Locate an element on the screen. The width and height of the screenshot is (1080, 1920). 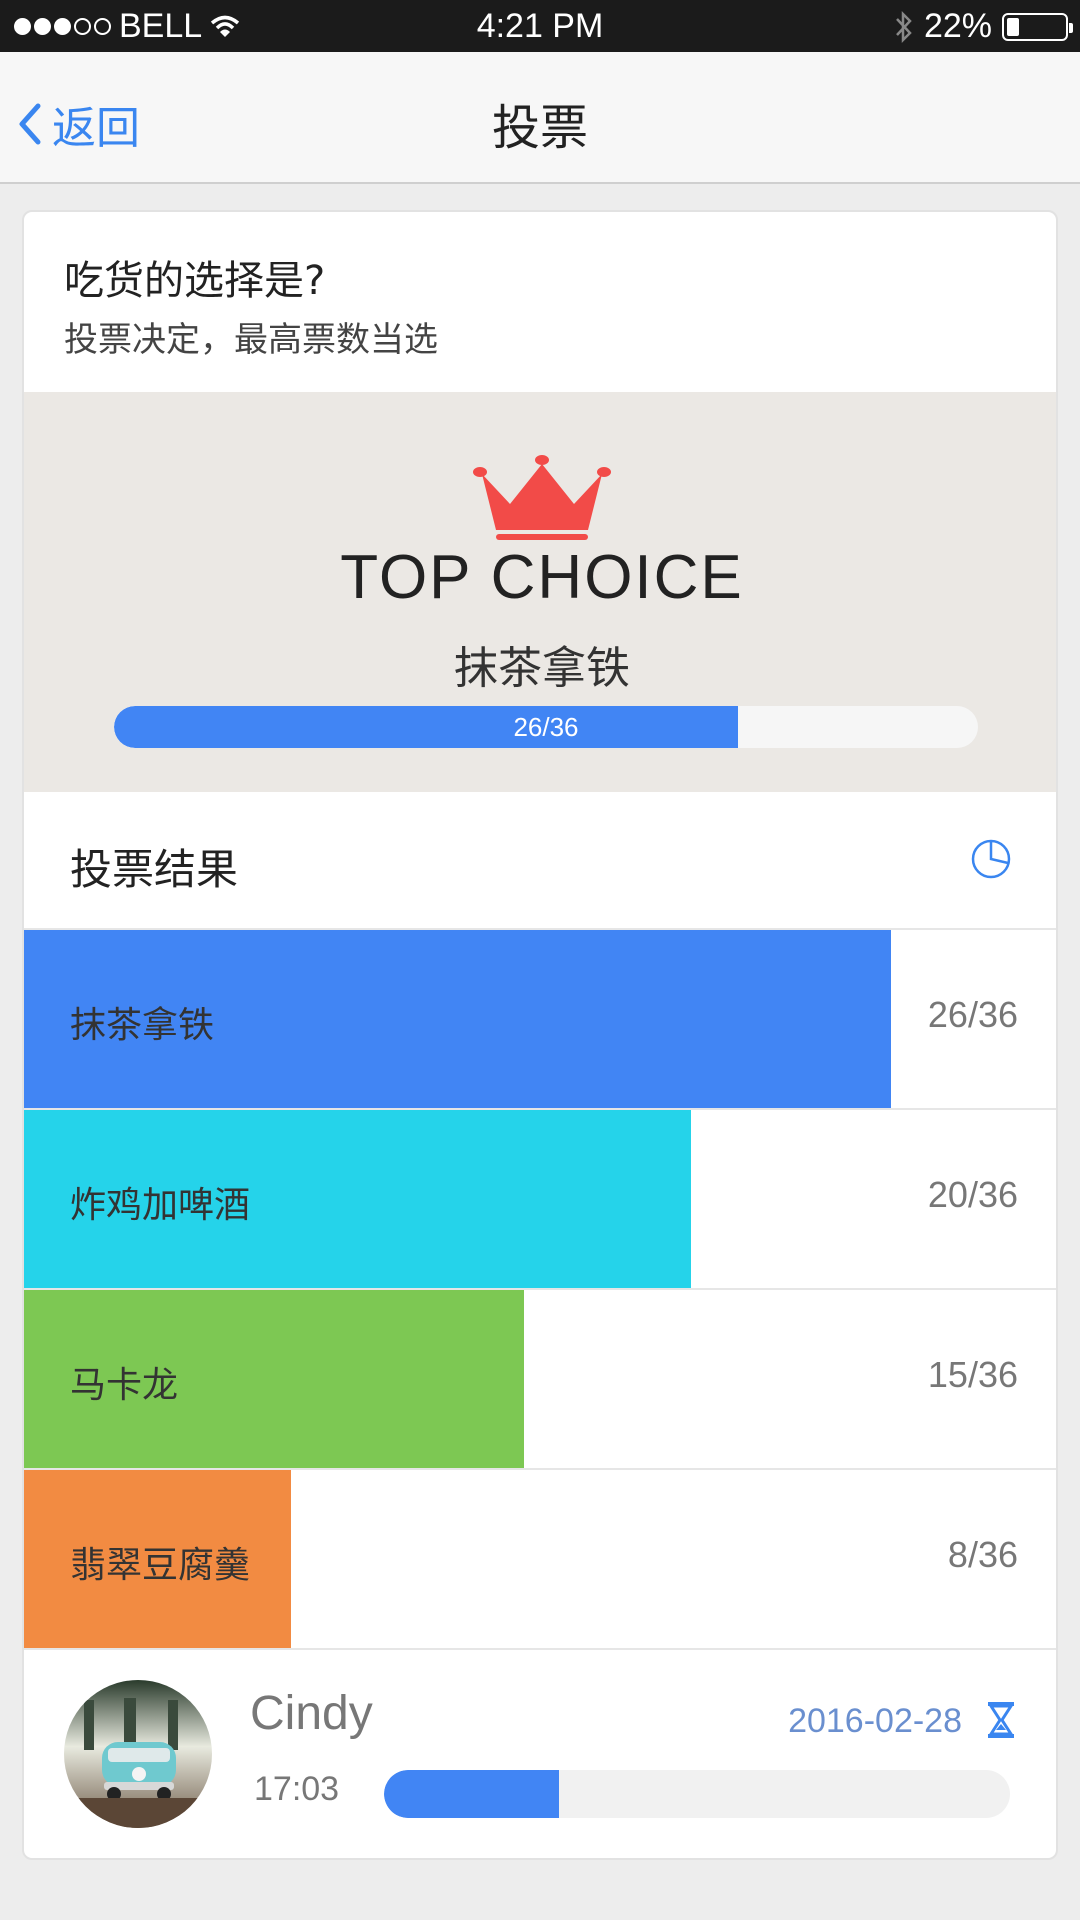
result-row: 抹茶拿铁 26/36 is located at coordinates (540, 1020).